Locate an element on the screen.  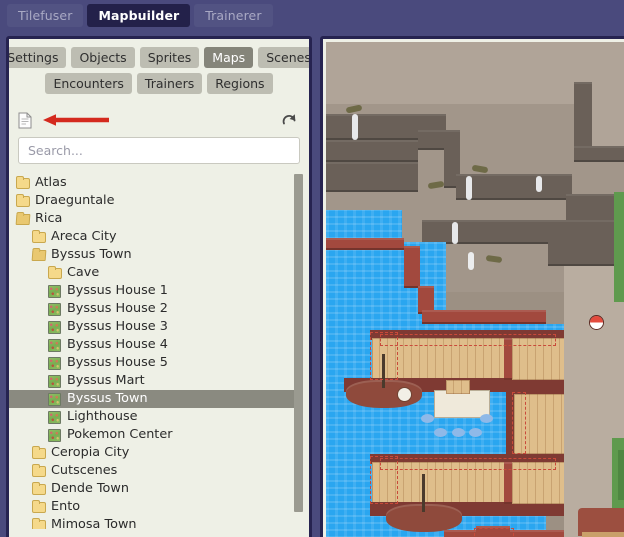
tab-label: Trainers is located at coordinates (169, 83).